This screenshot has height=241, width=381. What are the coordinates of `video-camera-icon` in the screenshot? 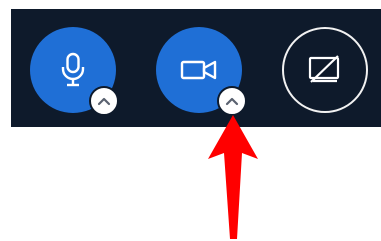 It's located at (198, 70).